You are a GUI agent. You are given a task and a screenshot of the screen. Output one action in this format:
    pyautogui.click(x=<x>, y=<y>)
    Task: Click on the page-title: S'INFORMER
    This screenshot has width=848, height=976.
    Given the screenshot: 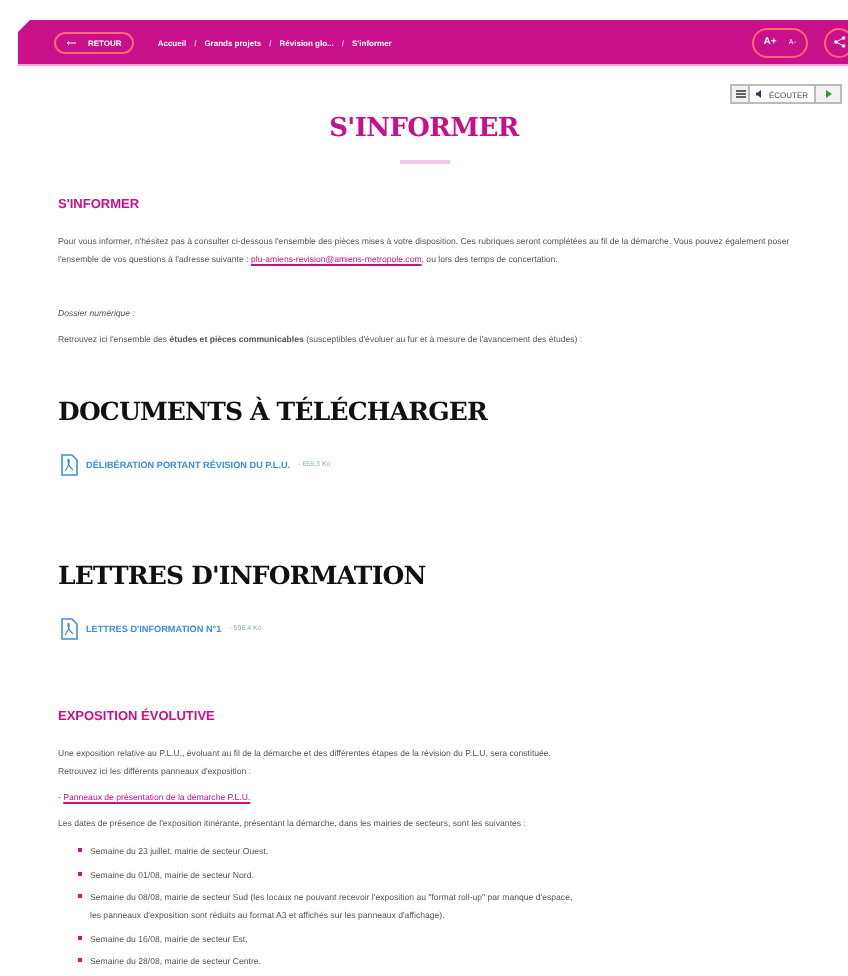 What is the action you would take?
    pyautogui.click(x=424, y=129)
    